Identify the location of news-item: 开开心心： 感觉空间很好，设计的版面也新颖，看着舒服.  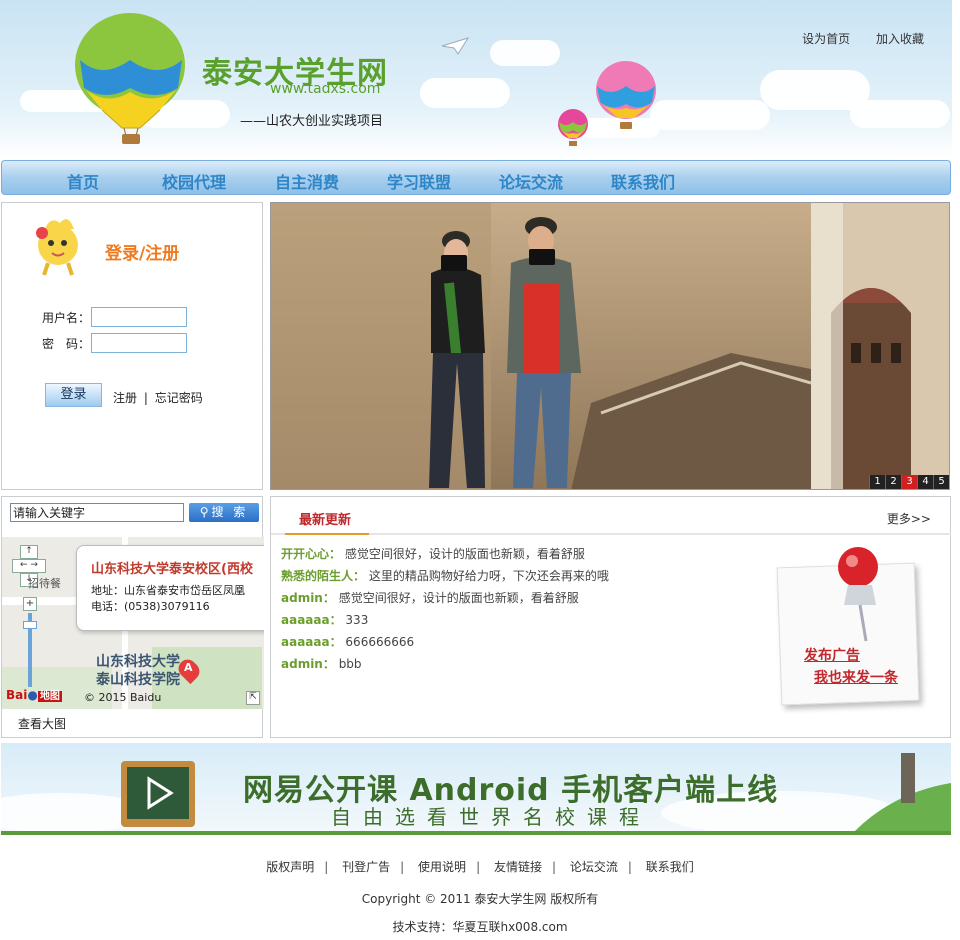
(433, 553).